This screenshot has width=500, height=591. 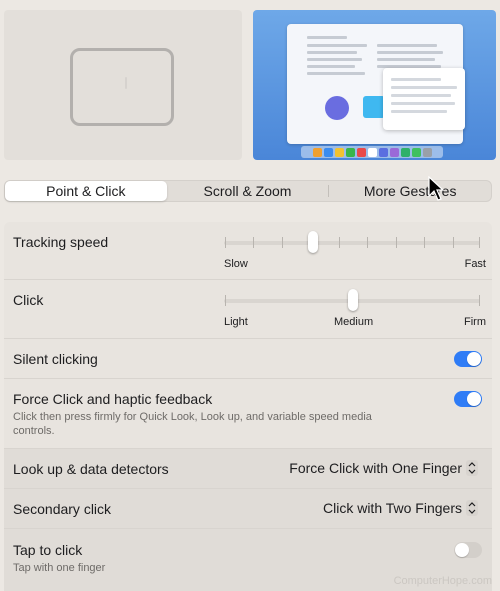 What do you see at coordinates (113, 399) in the screenshot?
I see `force-click-label: Force Click and haptic feedback` at bounding box center [113, 399].